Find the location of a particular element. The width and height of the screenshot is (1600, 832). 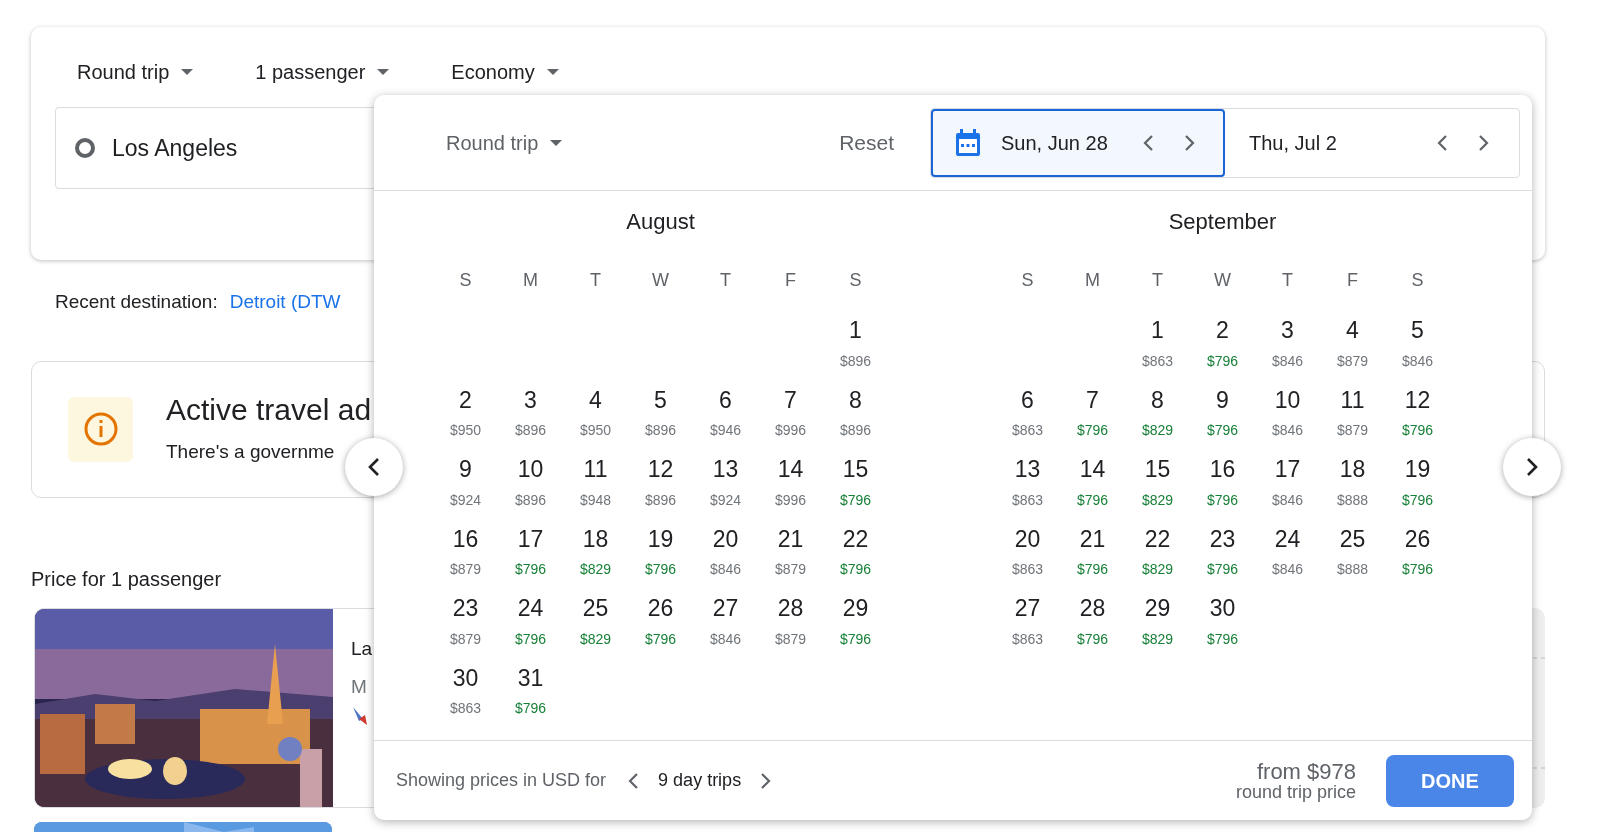

currency-note: Showing prices in USD for is located at coordinates (501, 780).